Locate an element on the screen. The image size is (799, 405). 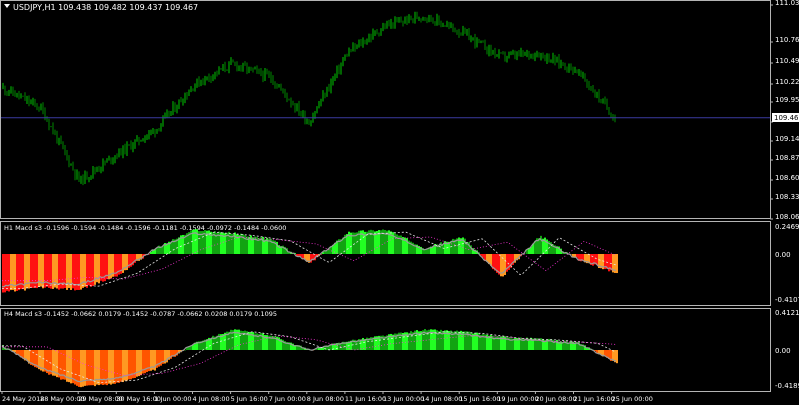
time-tick-label: 25 Jun 00:00 is located at coordinates (632, 399).